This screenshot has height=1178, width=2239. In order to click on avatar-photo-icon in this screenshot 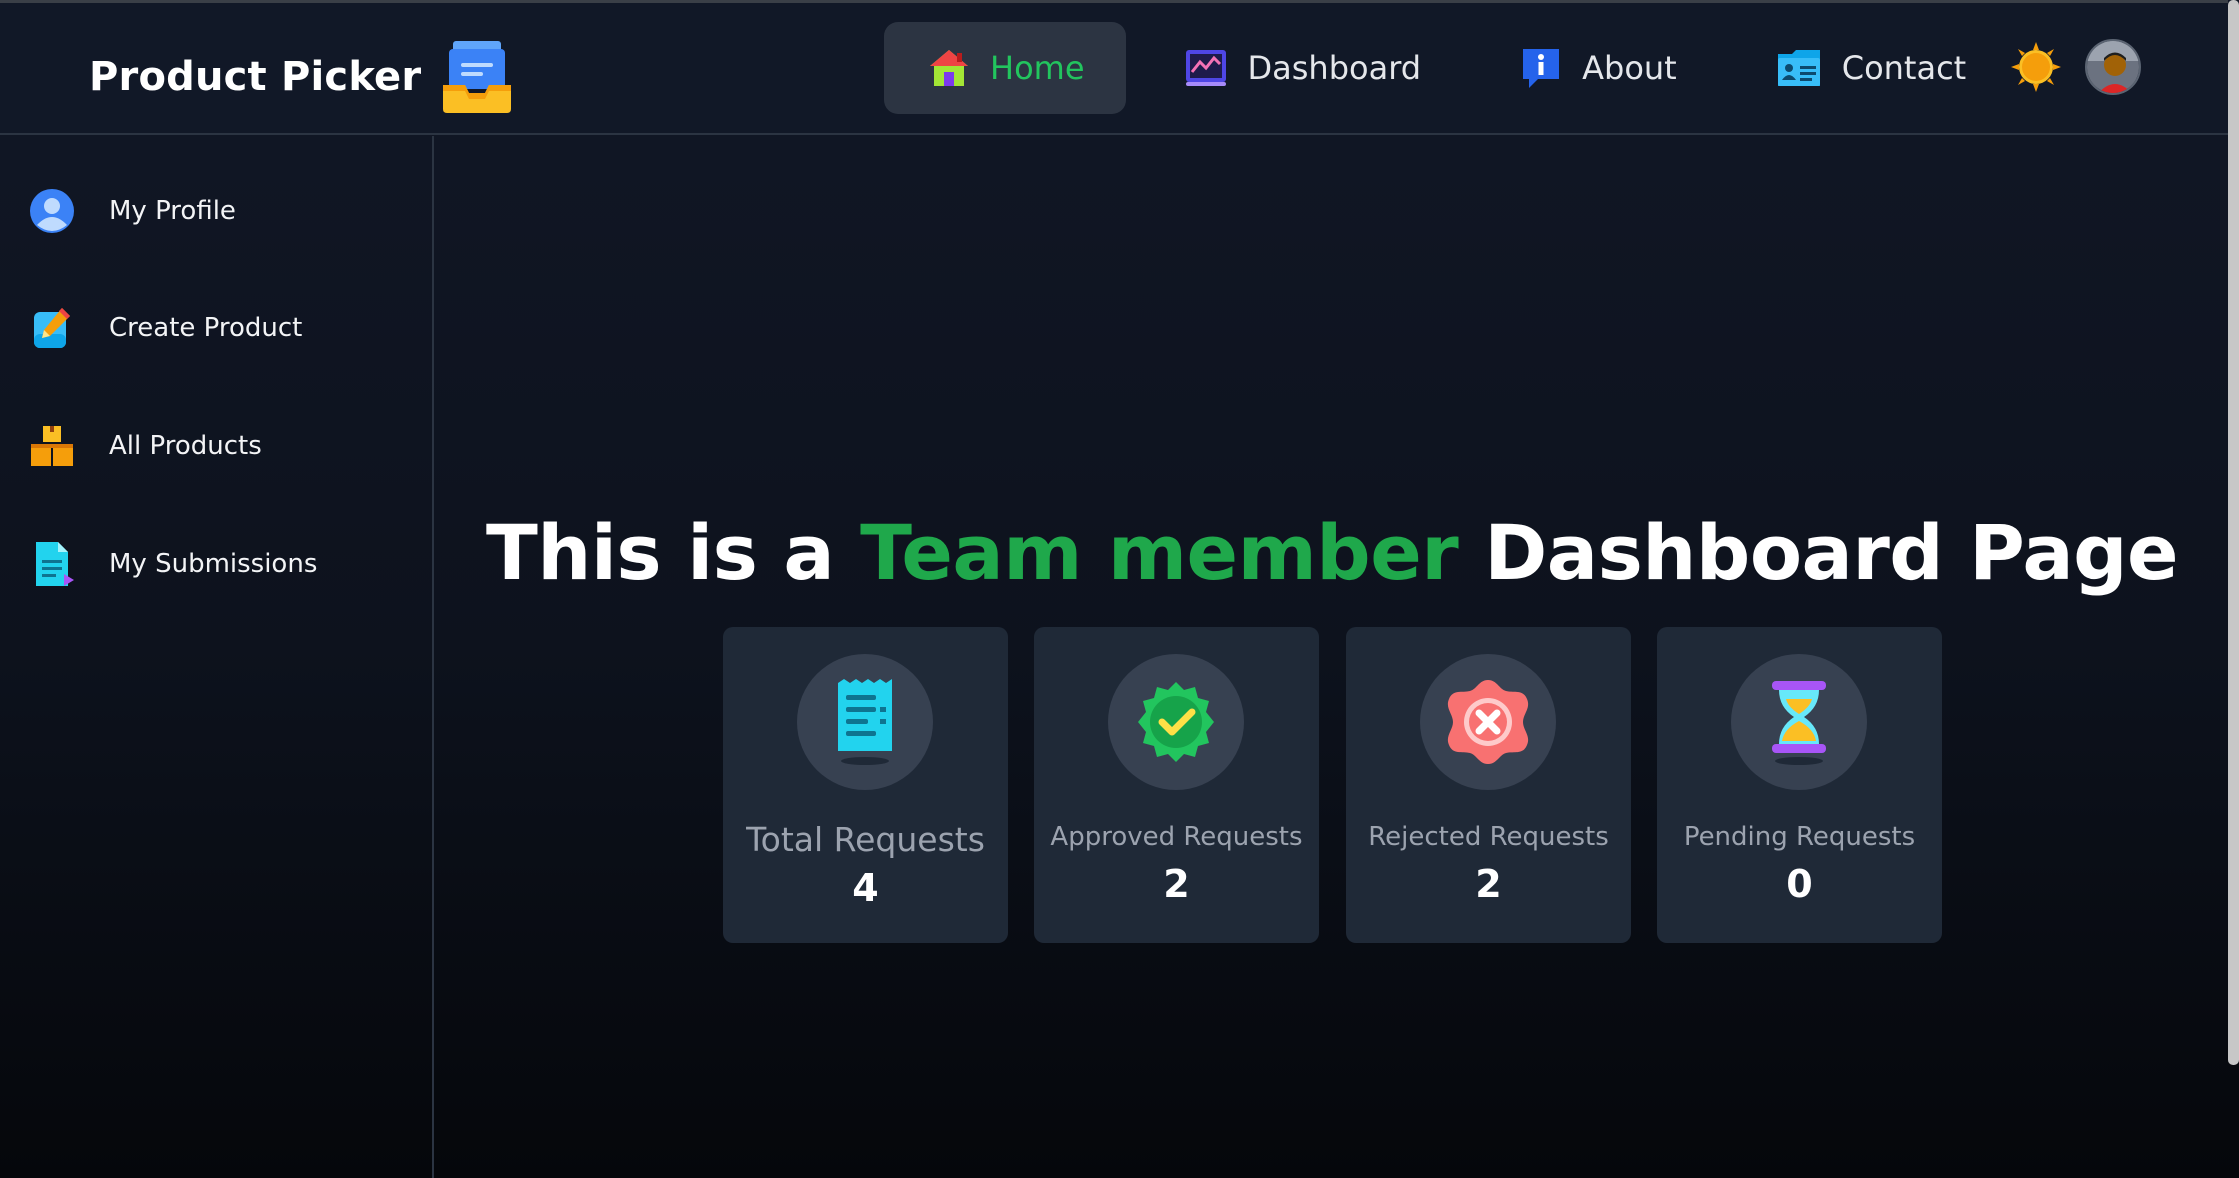, I will do `click(2113, 67)`.